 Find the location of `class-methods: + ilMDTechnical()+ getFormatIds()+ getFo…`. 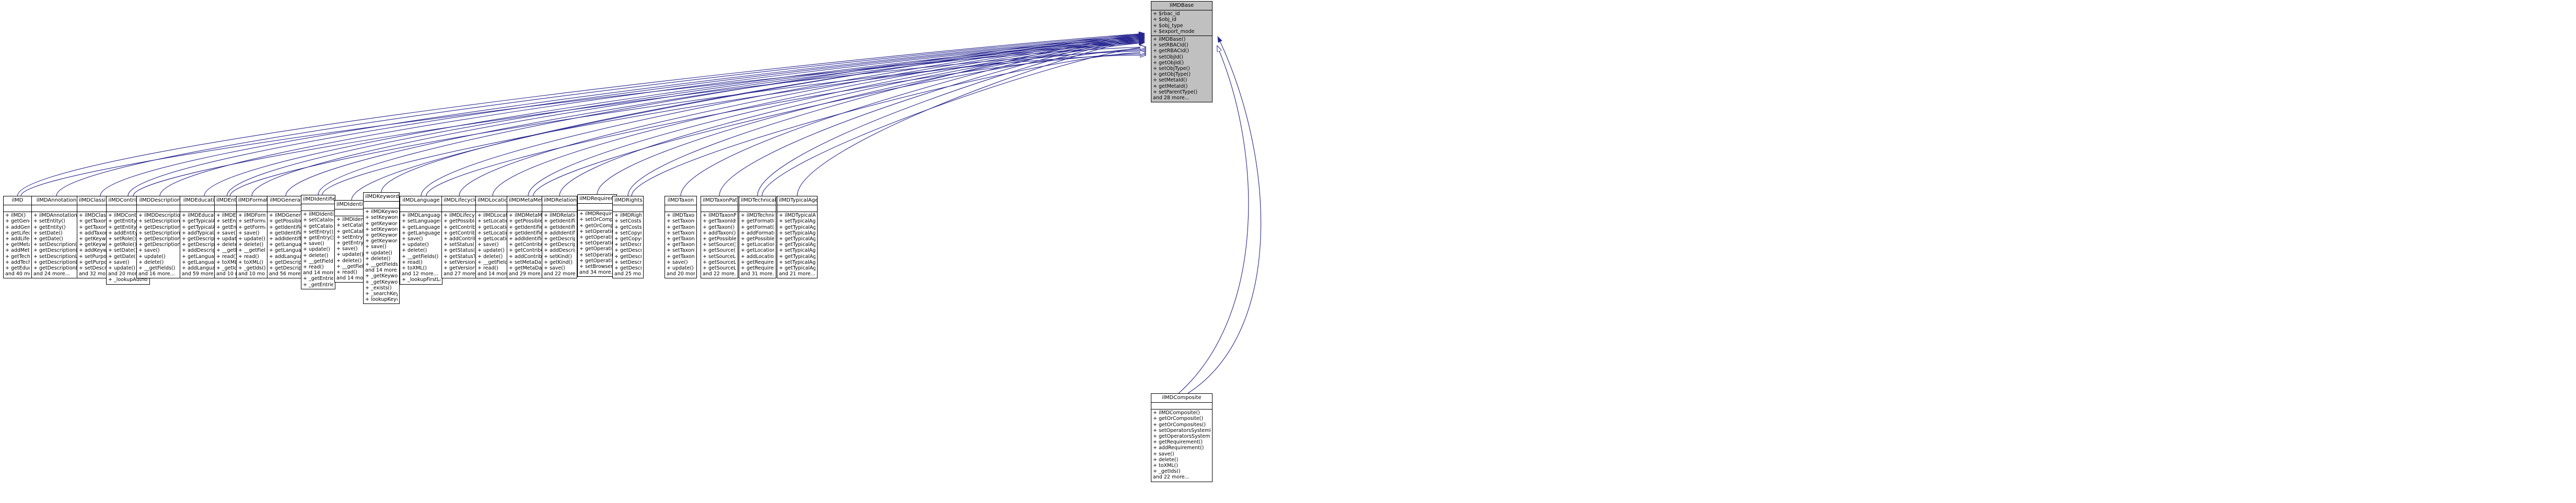

class-methods: + ilMDTechnical()+ getFormatIds()+ getFo… is located at coordinates (757, 245).